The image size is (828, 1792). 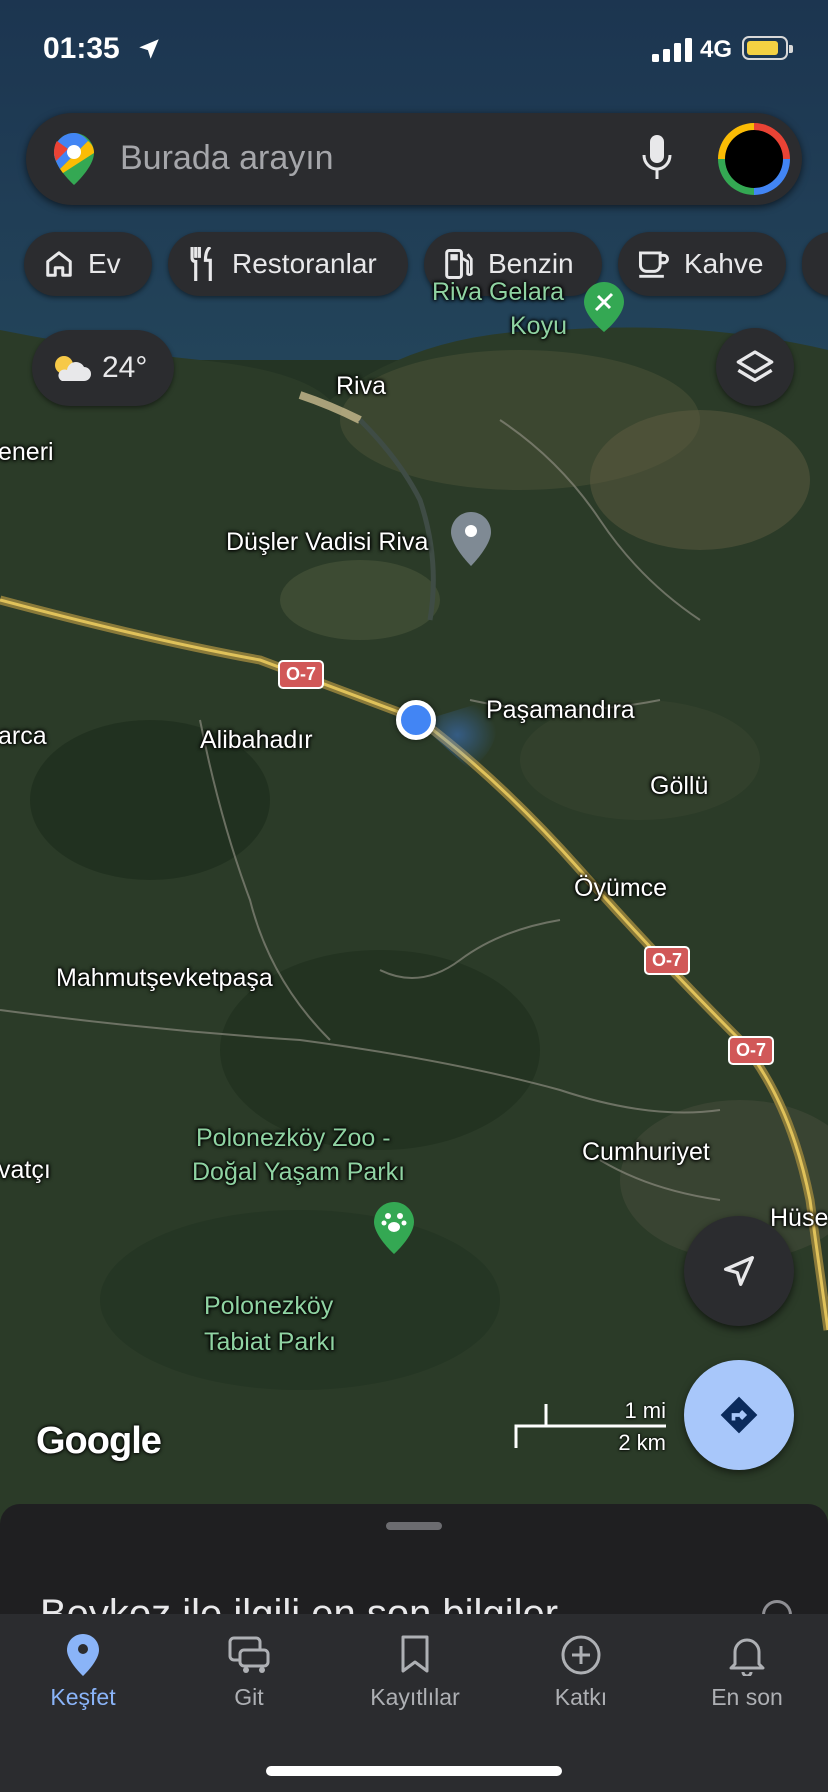 What do you see at coordinates (653, 264) in the screenshot?
I see `coffee-icon` at bounding box center [653, 264].